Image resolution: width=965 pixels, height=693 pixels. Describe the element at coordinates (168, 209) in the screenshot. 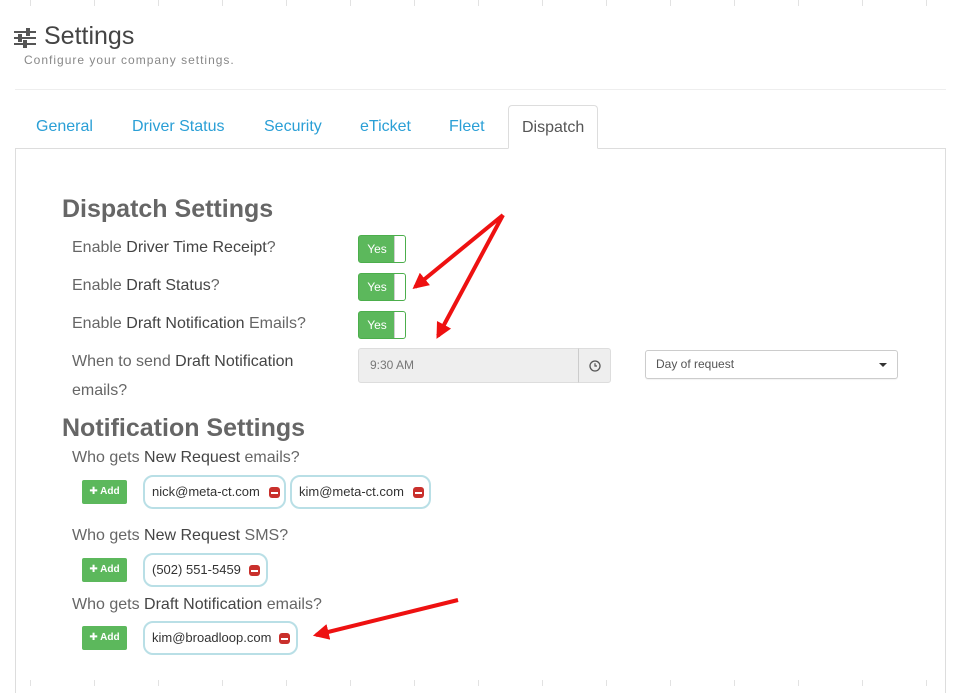

I see `dispatch-settings-heading: Dispatch Settings` at that location.